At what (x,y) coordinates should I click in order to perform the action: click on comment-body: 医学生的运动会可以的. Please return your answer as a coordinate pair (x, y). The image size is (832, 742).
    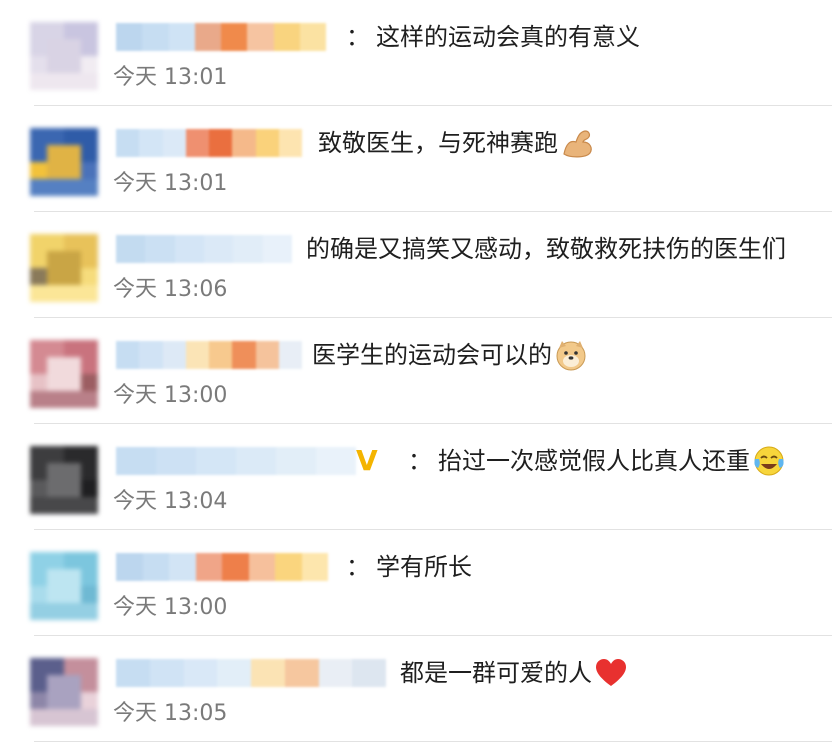
    Looking at the image, I should click on (432, 355).